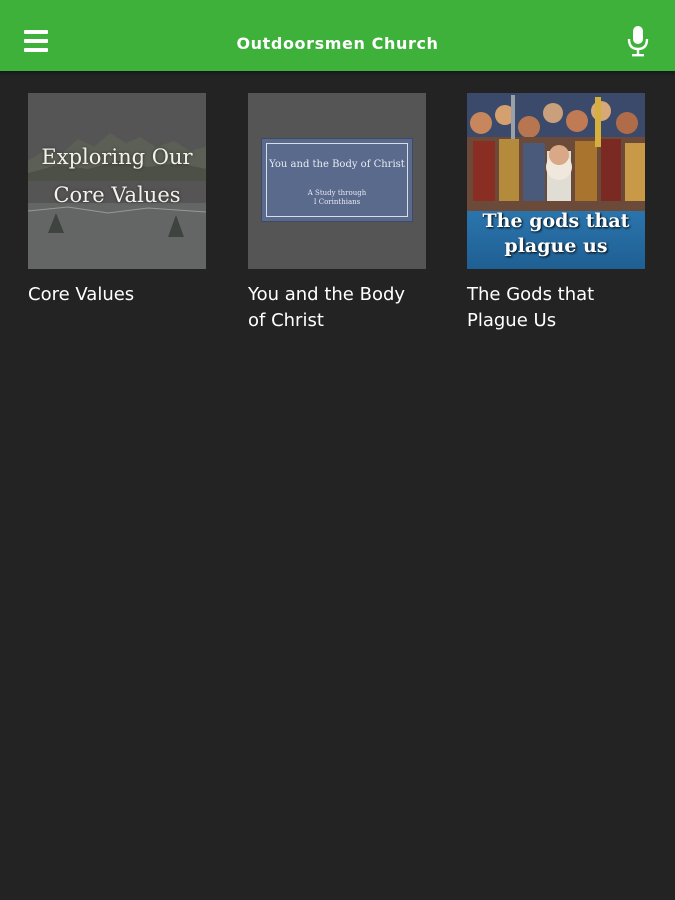  I want to click on lake-reflection, so click(117, 236).